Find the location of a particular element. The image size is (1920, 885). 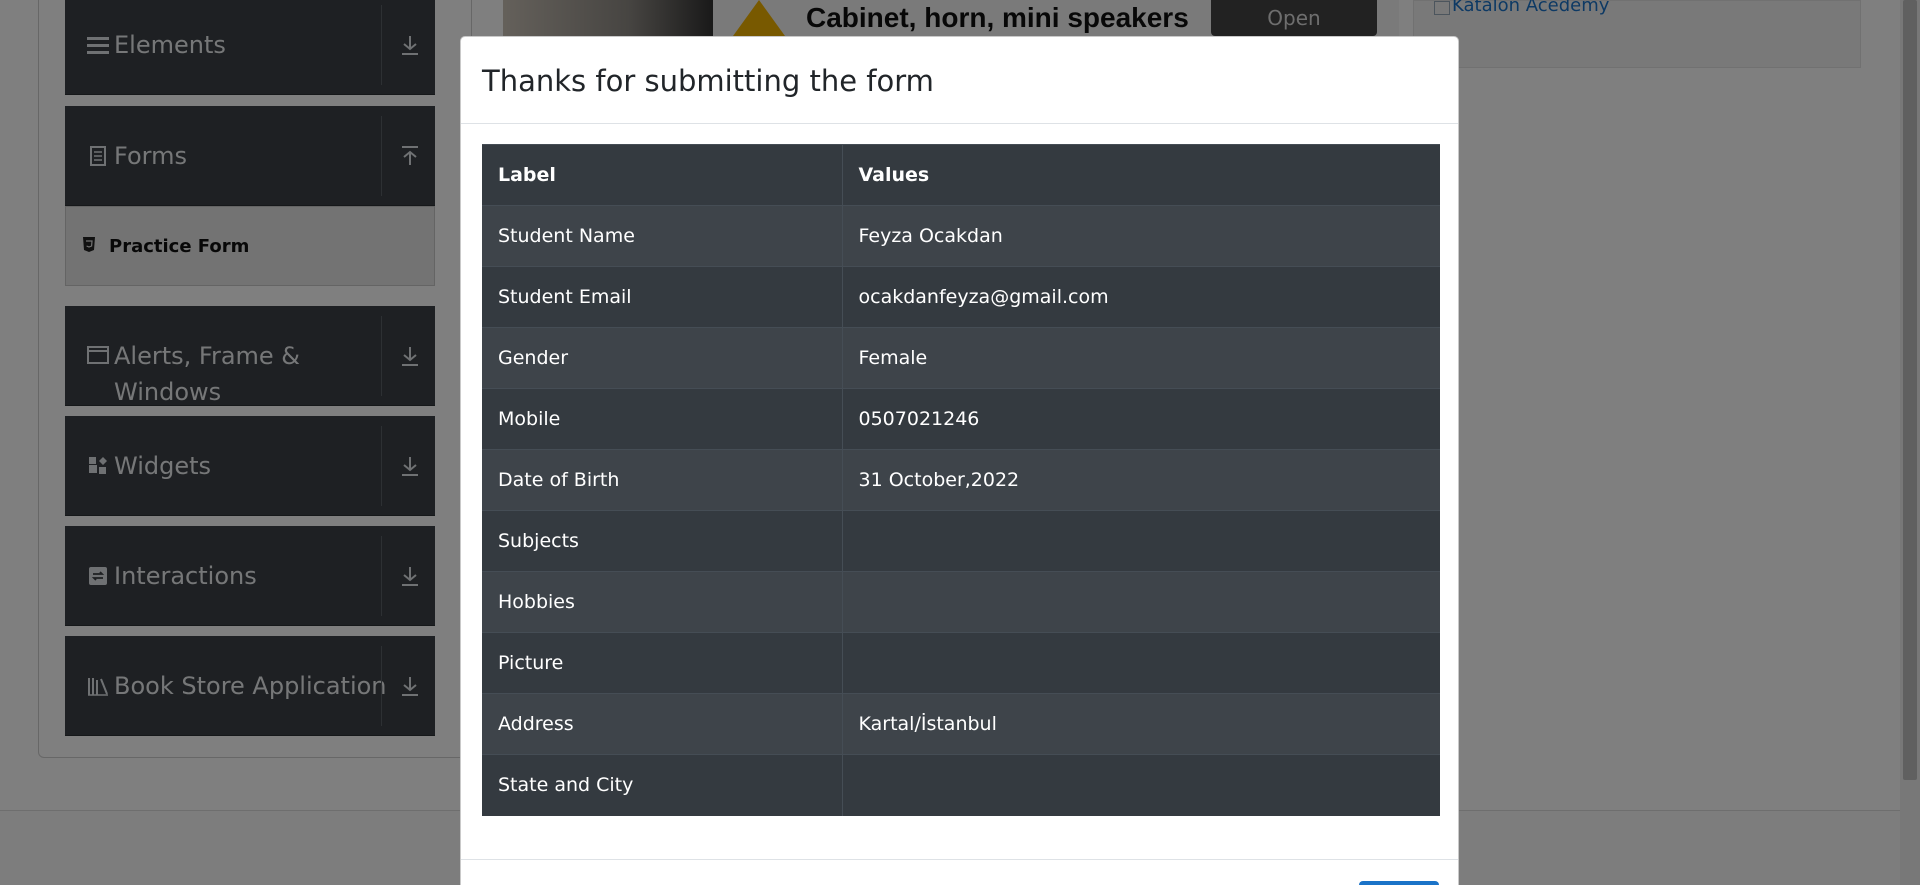

row-value: 31 October,2022 is located at coordinates (1141, 480).